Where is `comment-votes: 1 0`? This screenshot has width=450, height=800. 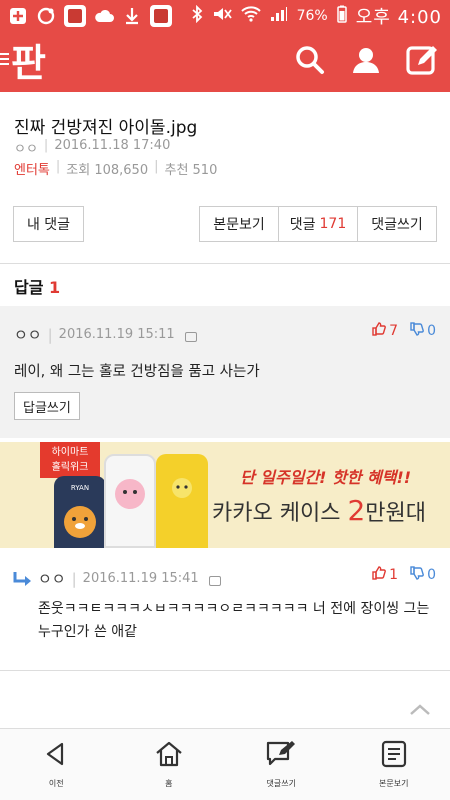
comment-votes: 1 0 is located at coordinates (404, 575).